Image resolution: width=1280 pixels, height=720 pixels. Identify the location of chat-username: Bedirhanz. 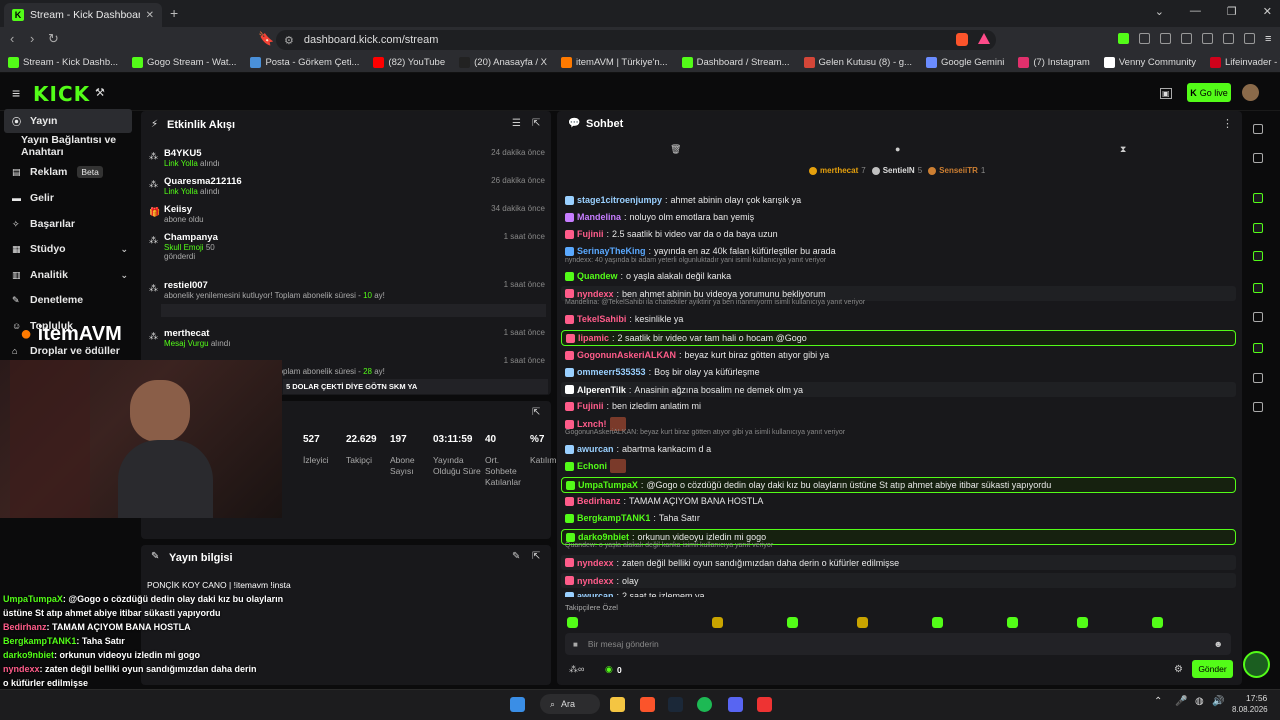
(599, 501).